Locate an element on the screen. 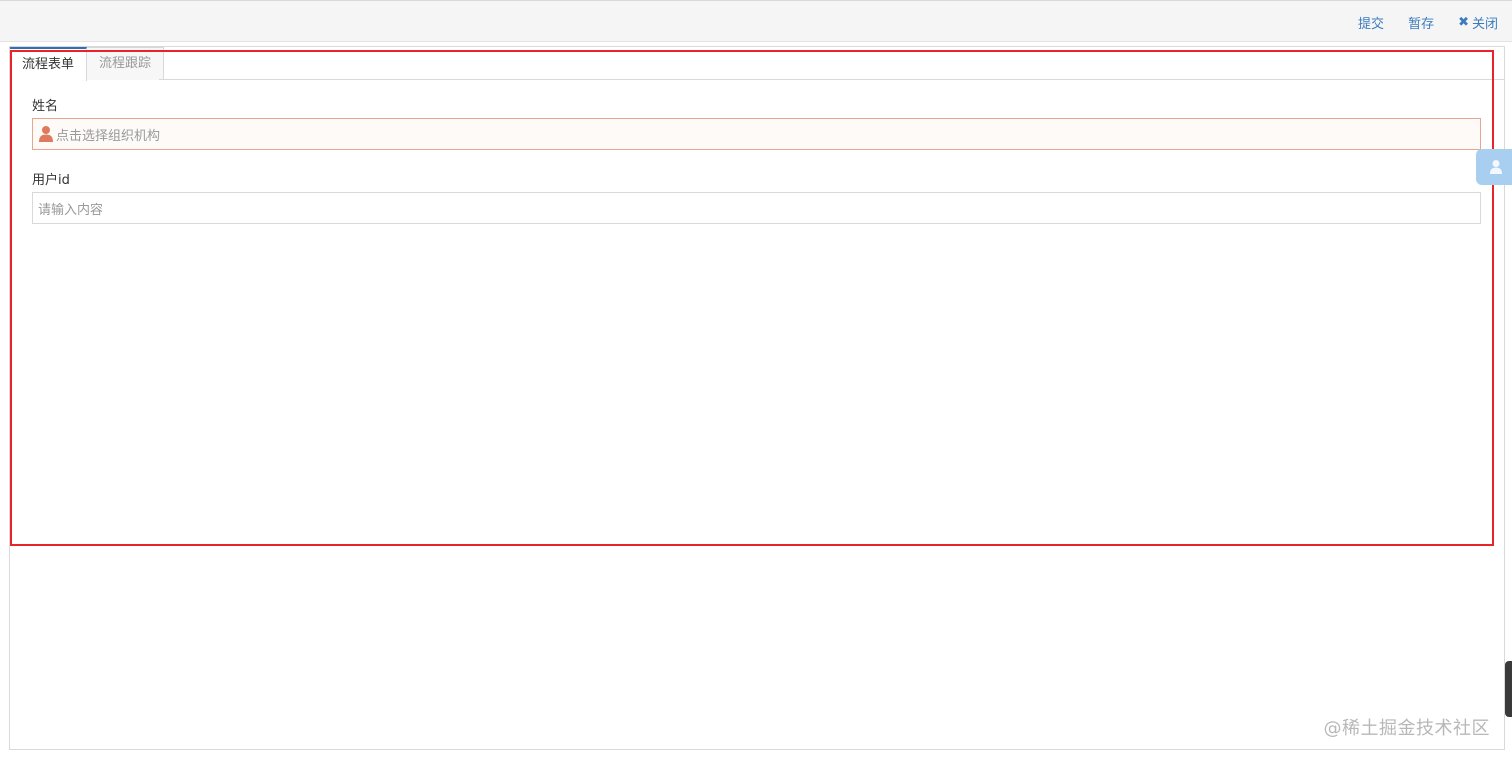 Image resolution: width=1512 pixels, height=758 pixels. tab-process-tracking-label: 流程跟踪 is located at coordinates (125, 63).